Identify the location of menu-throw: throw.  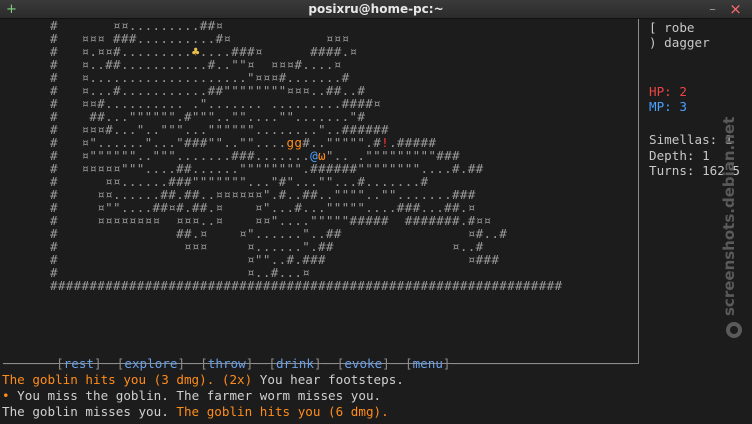
(227, 363).